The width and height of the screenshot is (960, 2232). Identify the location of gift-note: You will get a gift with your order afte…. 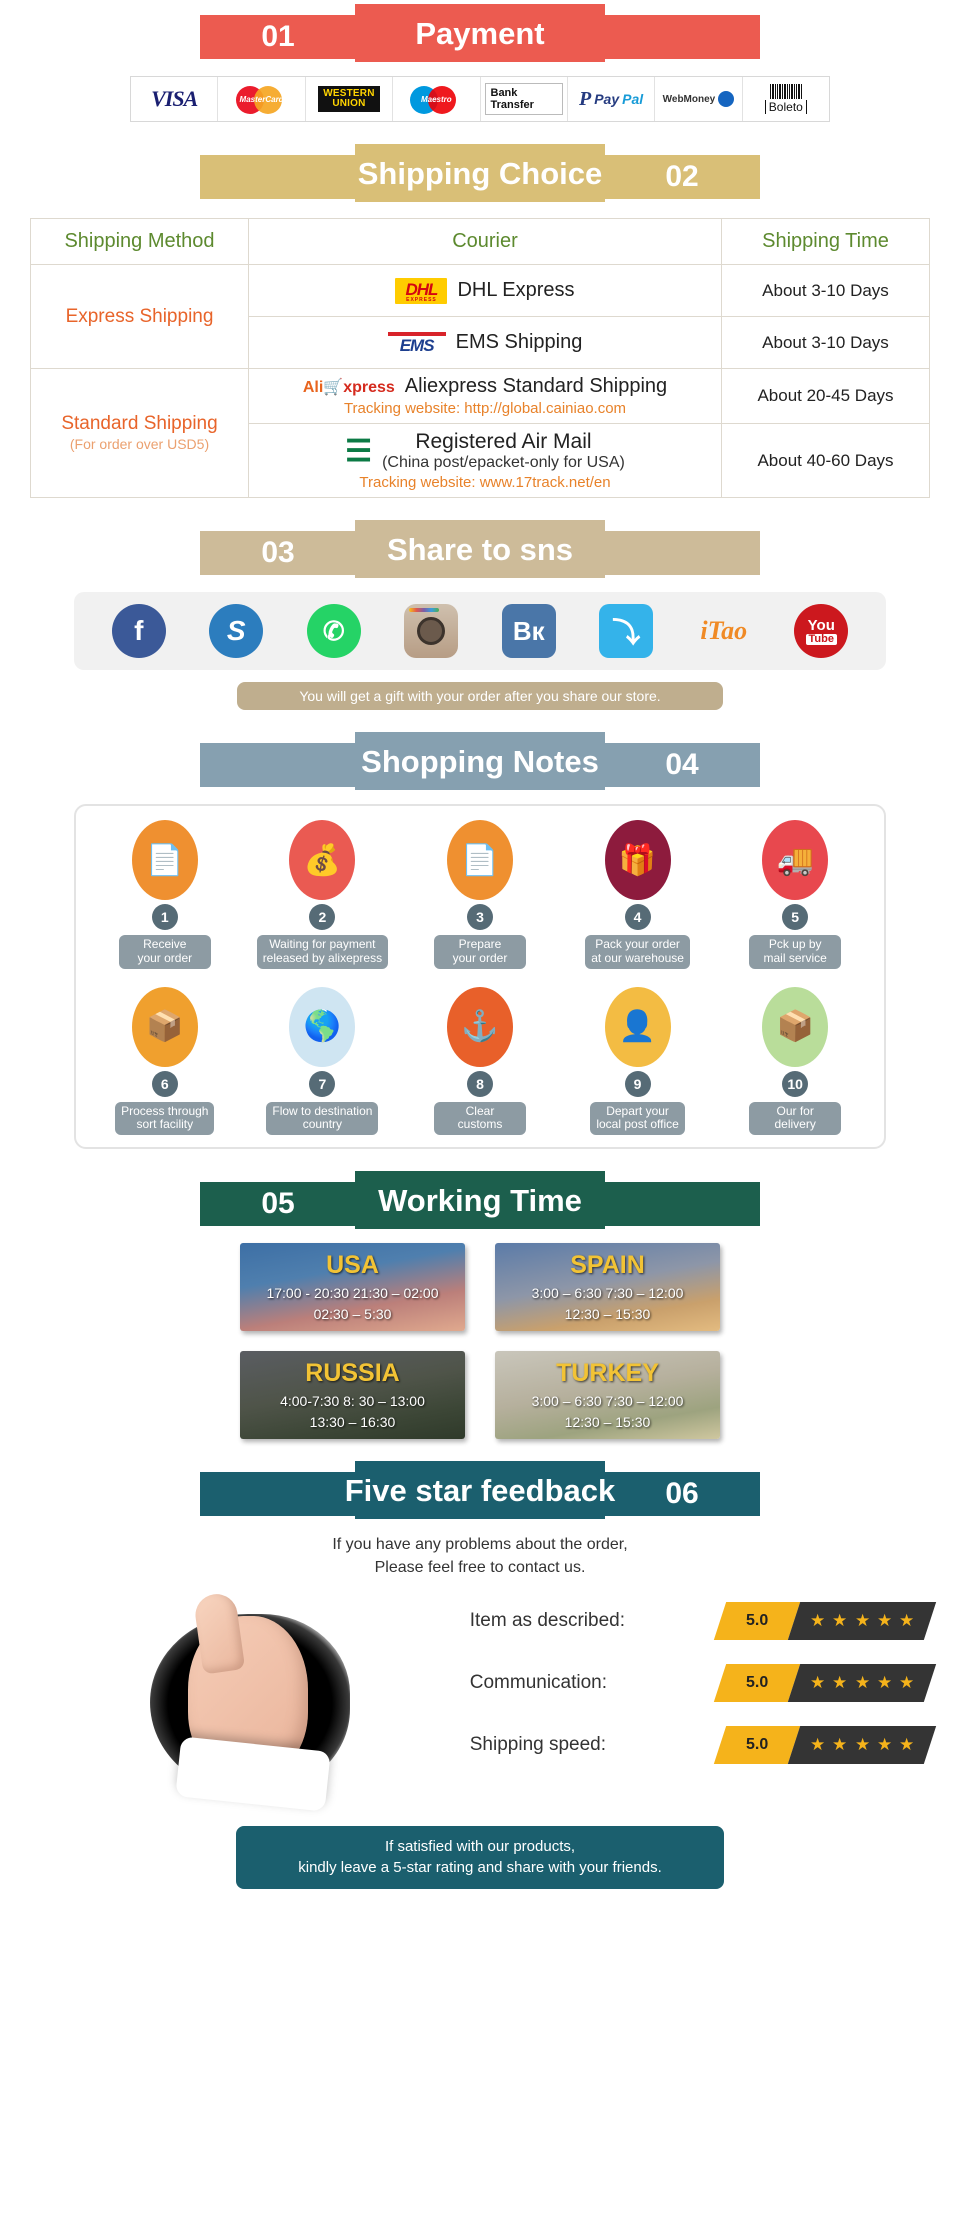
(480, 696).